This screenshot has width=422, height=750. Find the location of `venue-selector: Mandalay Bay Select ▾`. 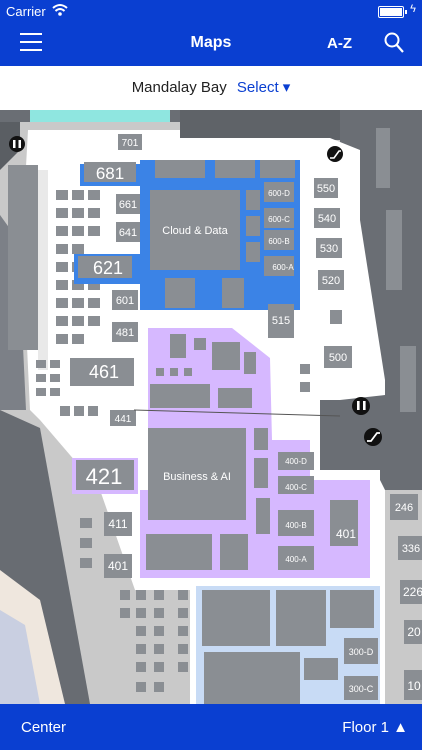

venue-selector: Mandalay Bay Select ▾ is located at coordinates (211, 88).